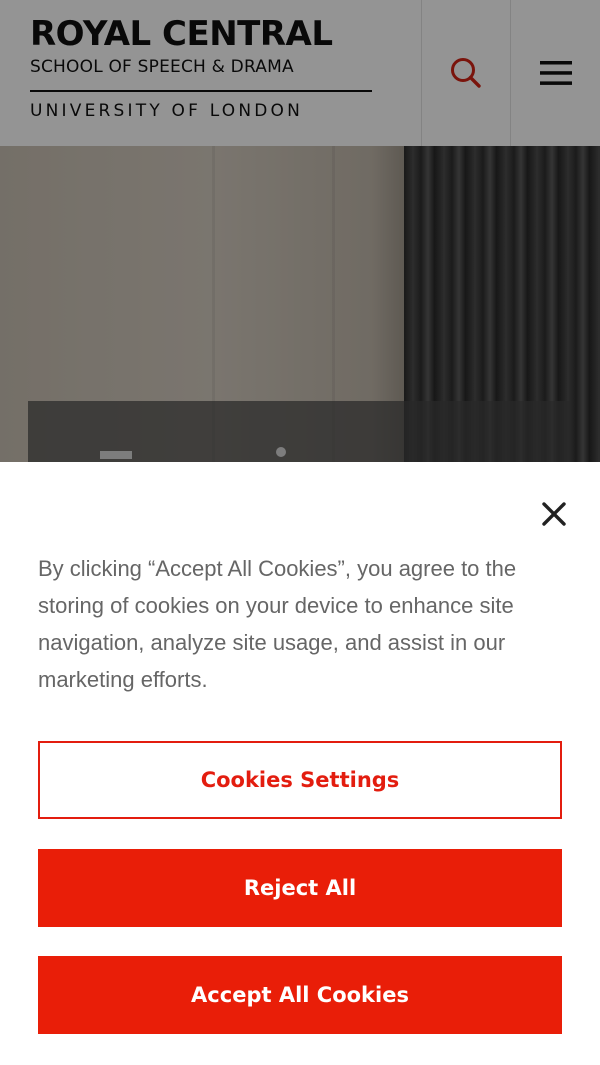 The image size is (600, 1065). I want to click on close-button, so click(554, 514).